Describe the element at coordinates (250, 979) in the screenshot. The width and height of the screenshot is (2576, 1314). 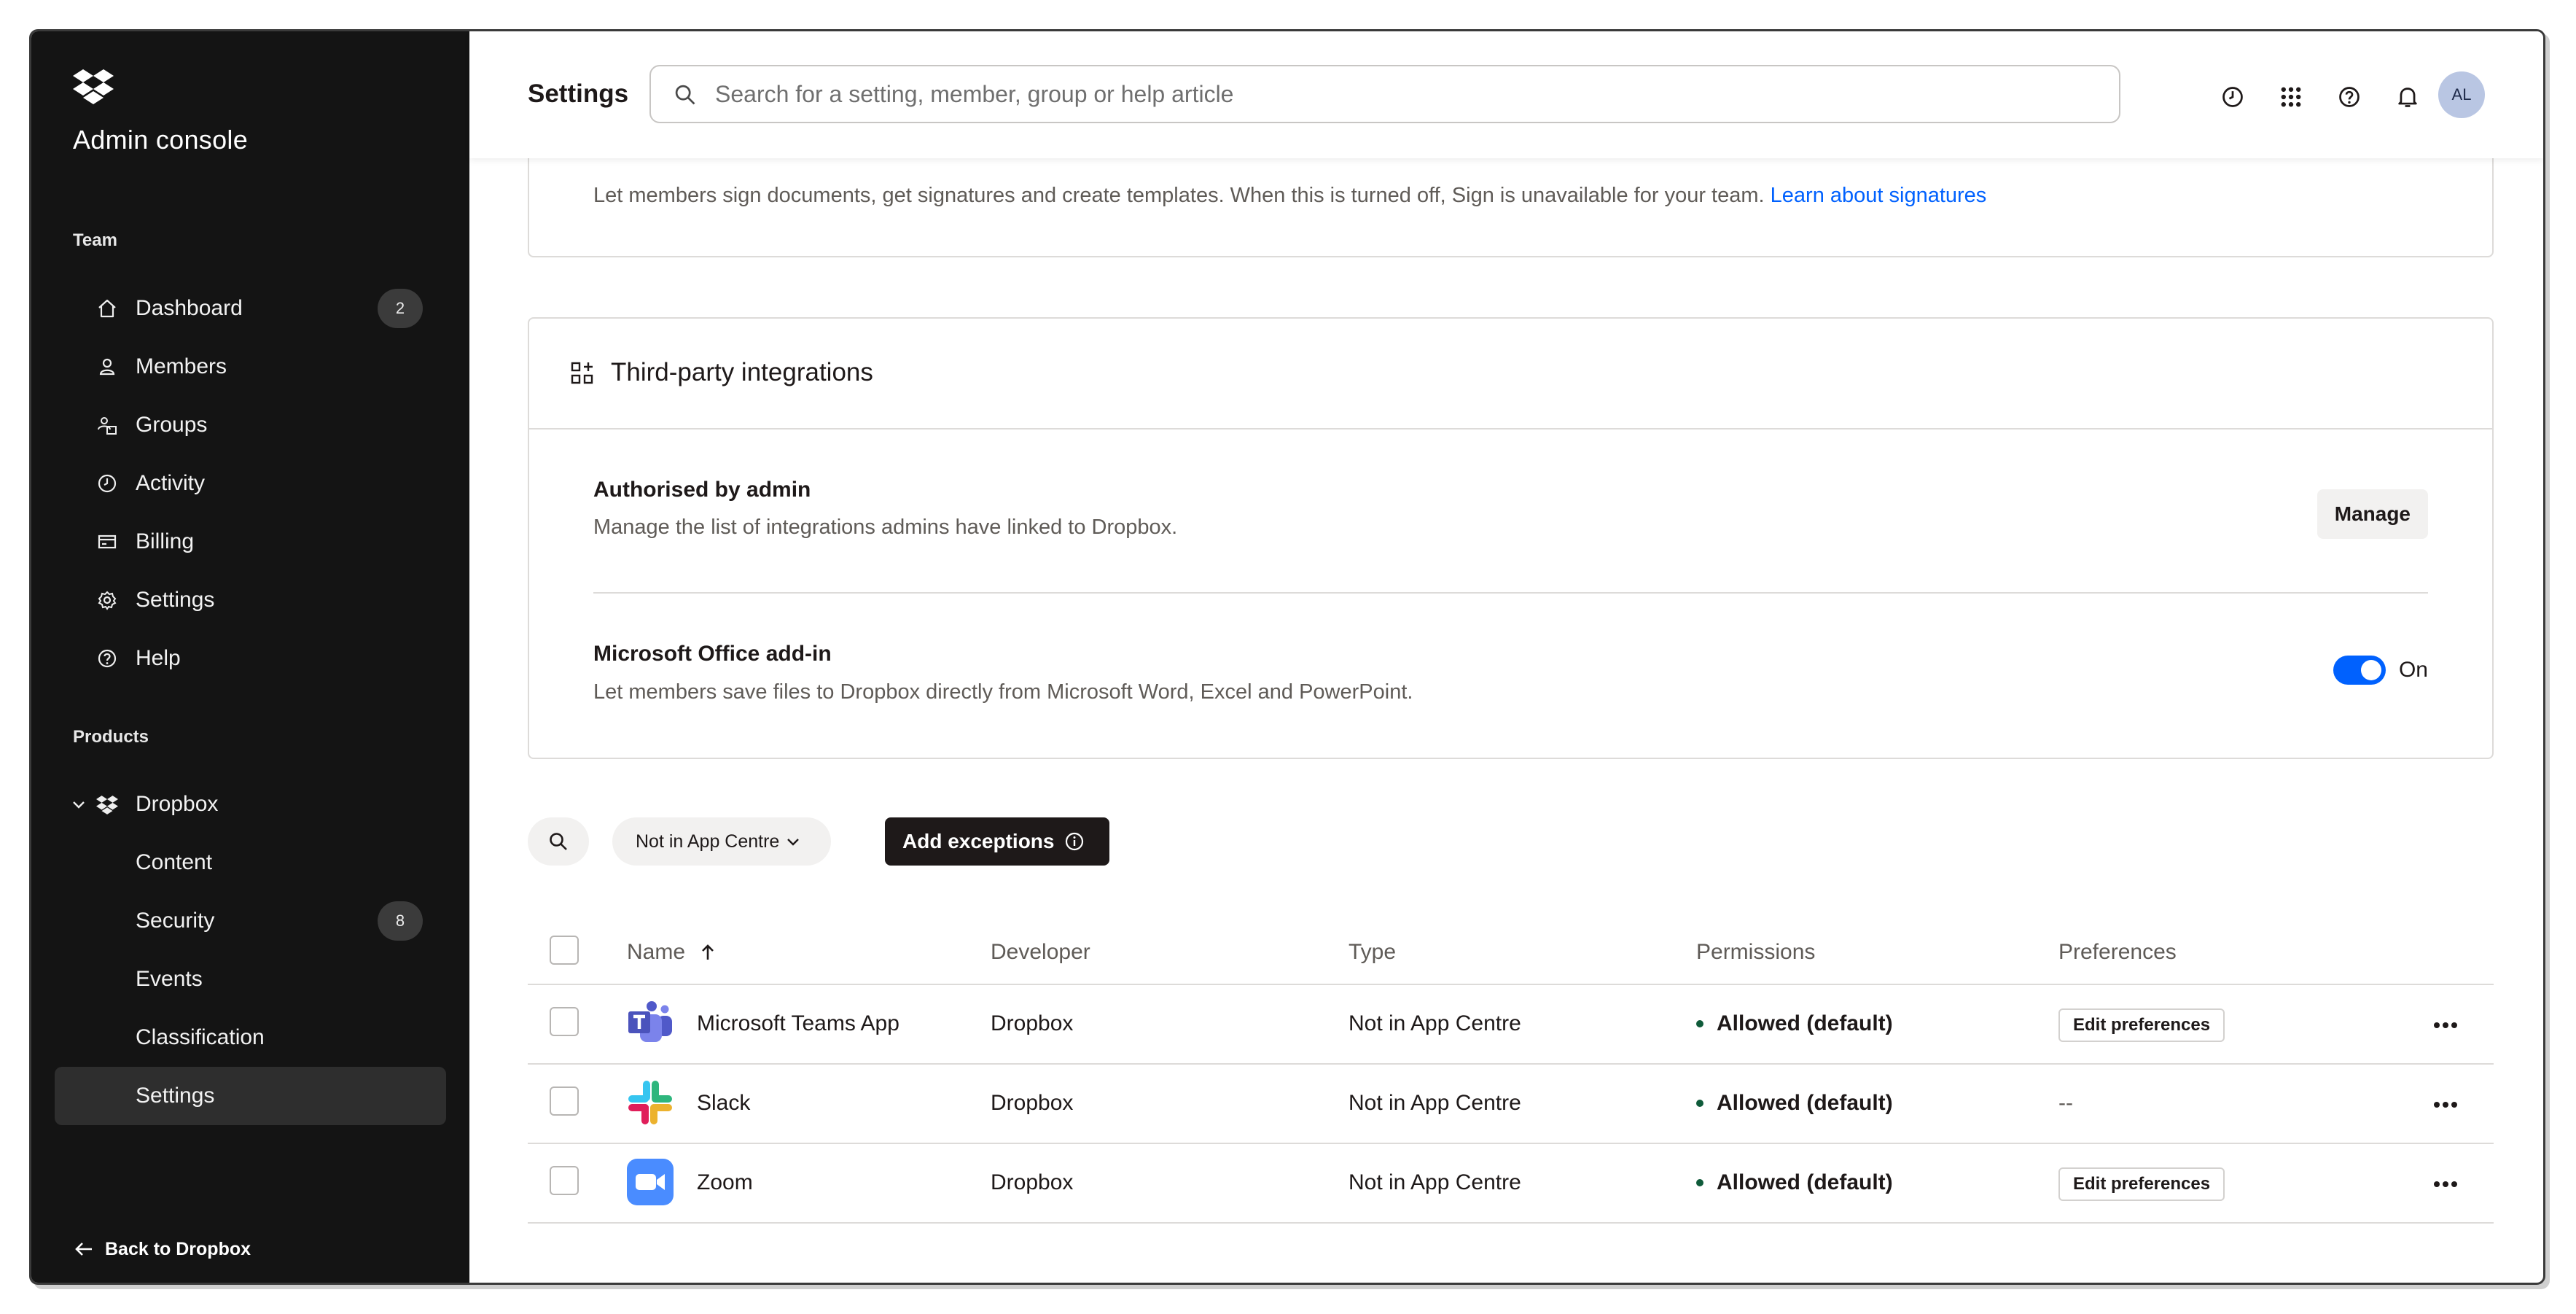
I see `sidebar-item-events: Events` at that location.